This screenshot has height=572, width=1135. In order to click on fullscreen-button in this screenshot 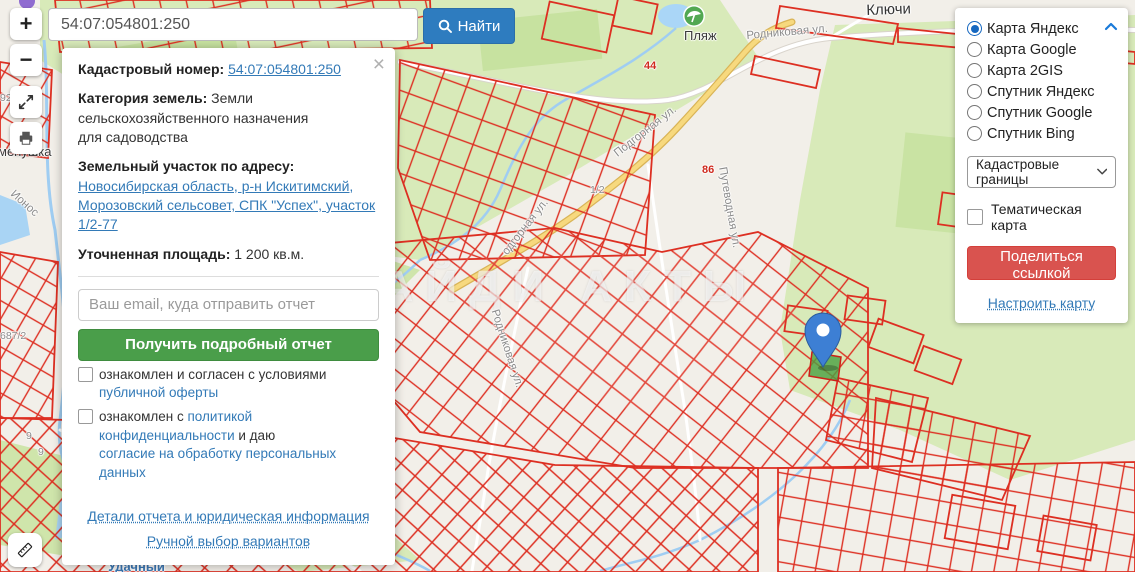, I will do `click(26, 102)`.